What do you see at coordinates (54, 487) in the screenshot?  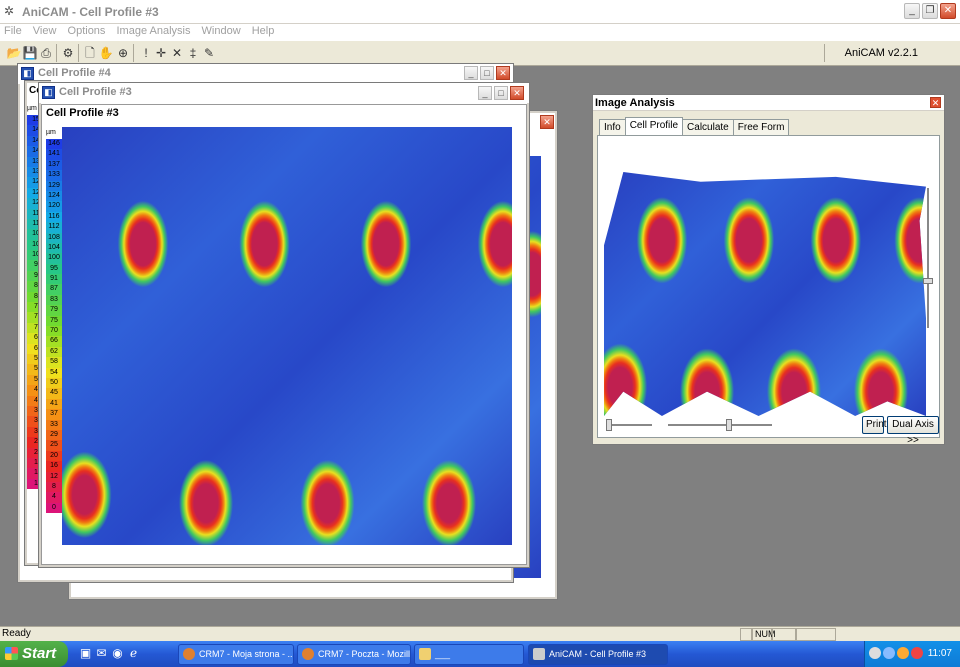 I see `scale3-tick: 8` at bounding box center [54, 487].